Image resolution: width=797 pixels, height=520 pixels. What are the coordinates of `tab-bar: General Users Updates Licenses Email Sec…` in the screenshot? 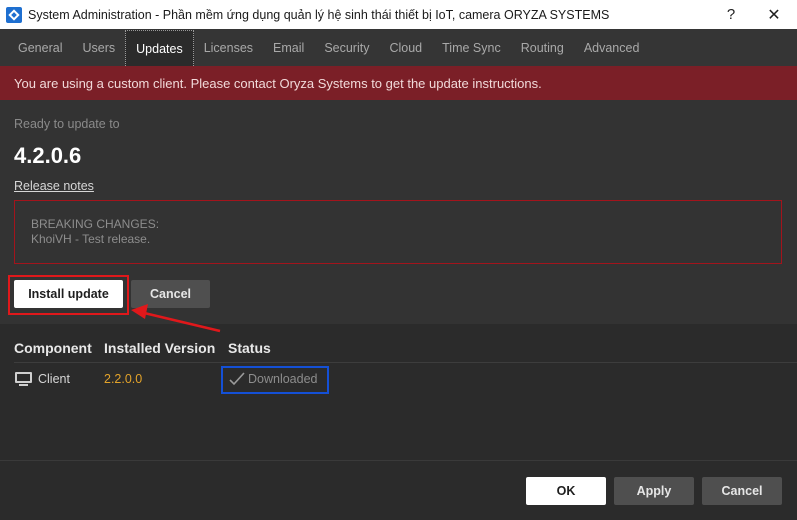 It's located at (398, 47).